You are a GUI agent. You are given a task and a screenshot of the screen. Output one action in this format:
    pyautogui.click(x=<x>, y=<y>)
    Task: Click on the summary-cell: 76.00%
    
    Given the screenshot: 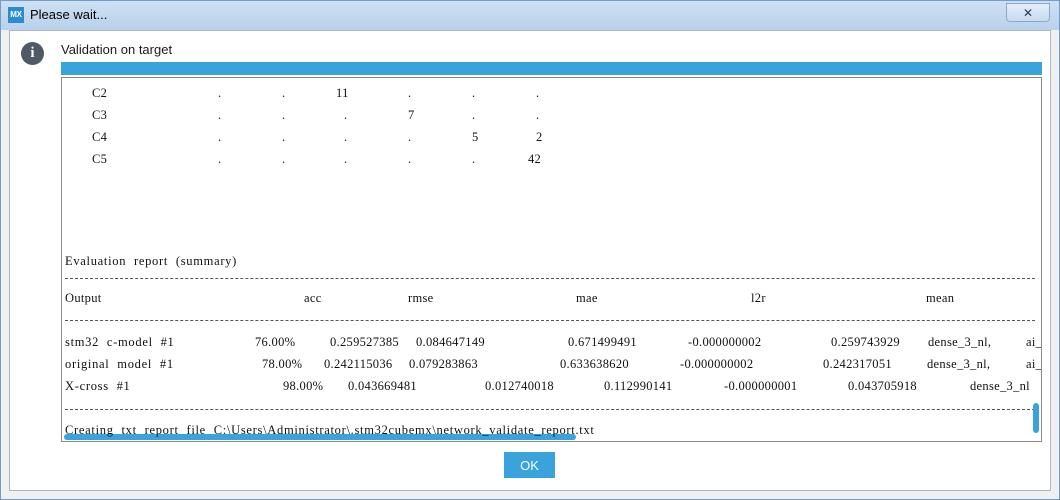 What is the action you would take?
    pyautogui.click(x=275, y=342)
    